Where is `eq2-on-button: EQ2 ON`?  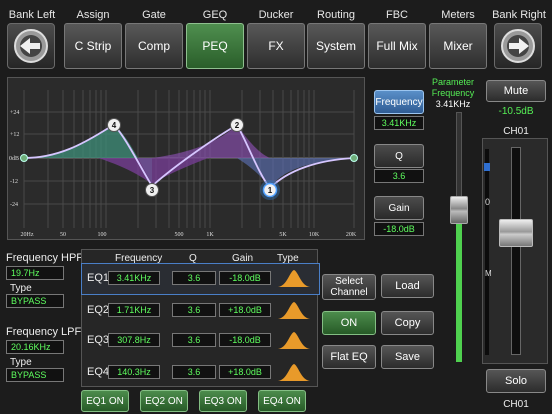
eq2-on-button: EQ2 ON is located at coordinates (164, 401).